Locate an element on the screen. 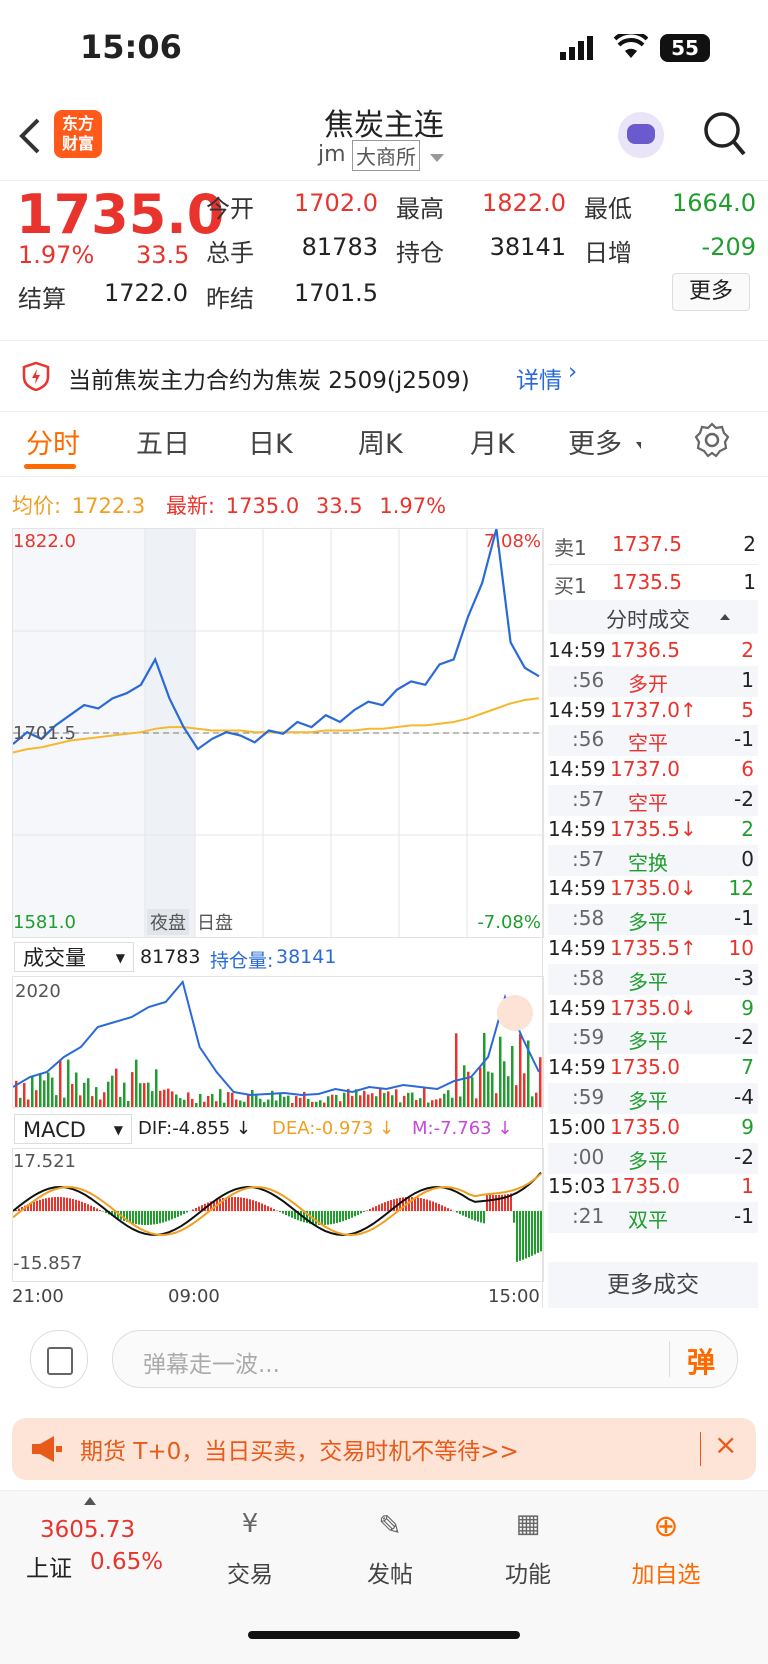 The height and width of the screenshot is (1664, 768). trade-qty: -1 is located at coordinates (744, 739).